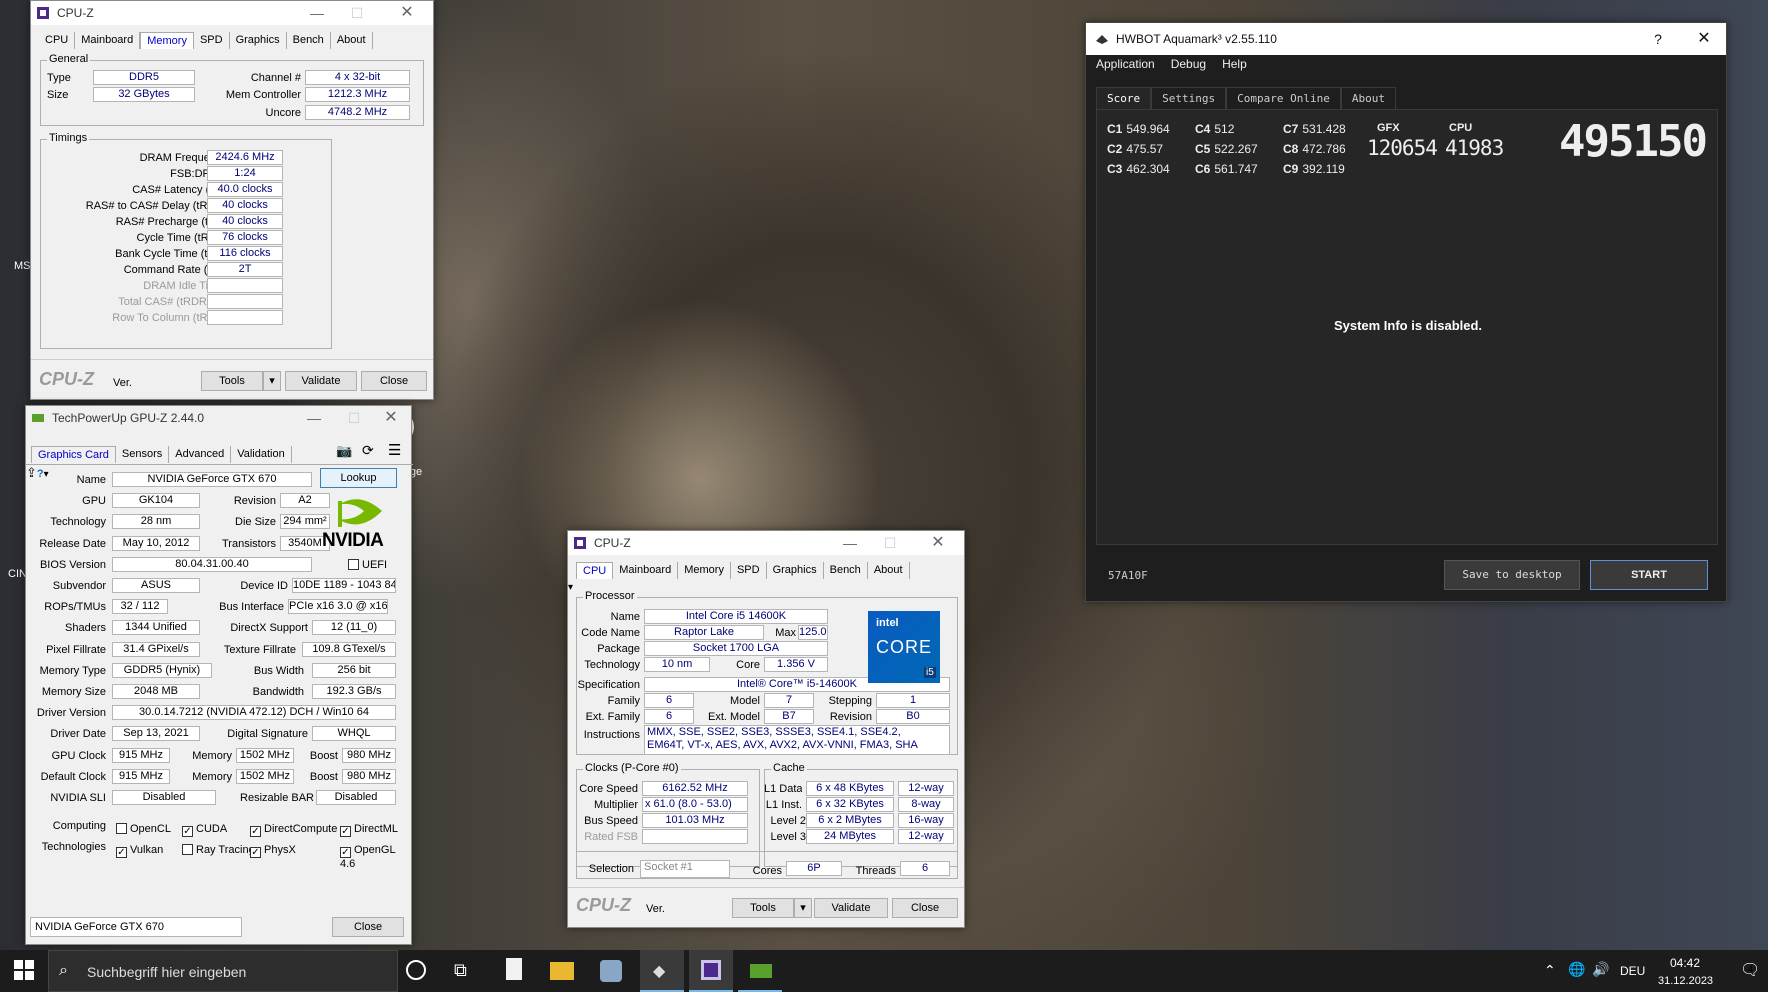  I want to click on field-value: 6, so click(669, 716).